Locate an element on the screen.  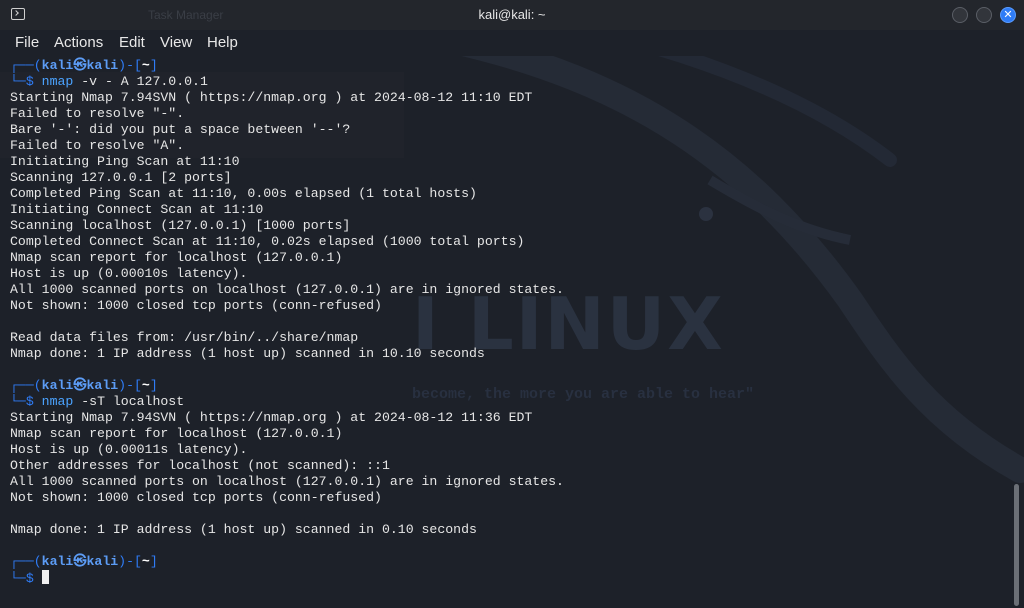
menu-actions: Actions is located at coordinates (78, 42).